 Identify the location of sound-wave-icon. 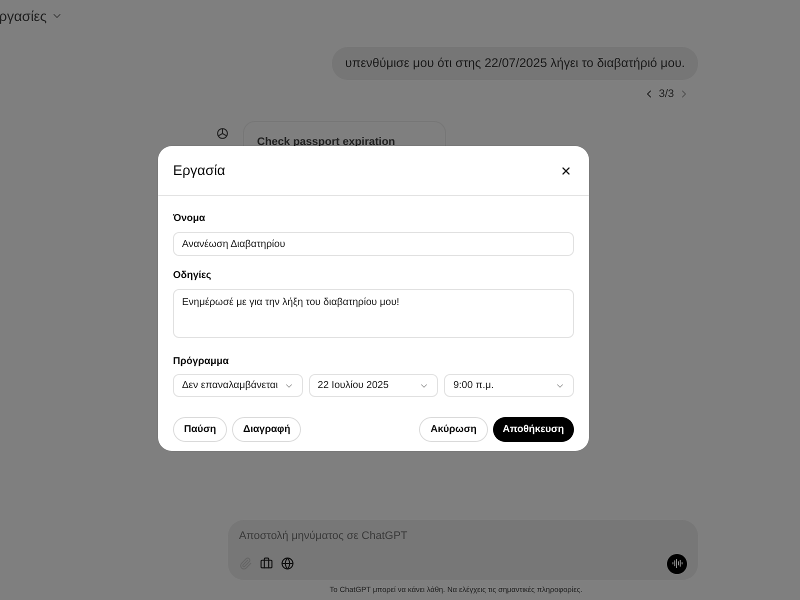
(677, 563).